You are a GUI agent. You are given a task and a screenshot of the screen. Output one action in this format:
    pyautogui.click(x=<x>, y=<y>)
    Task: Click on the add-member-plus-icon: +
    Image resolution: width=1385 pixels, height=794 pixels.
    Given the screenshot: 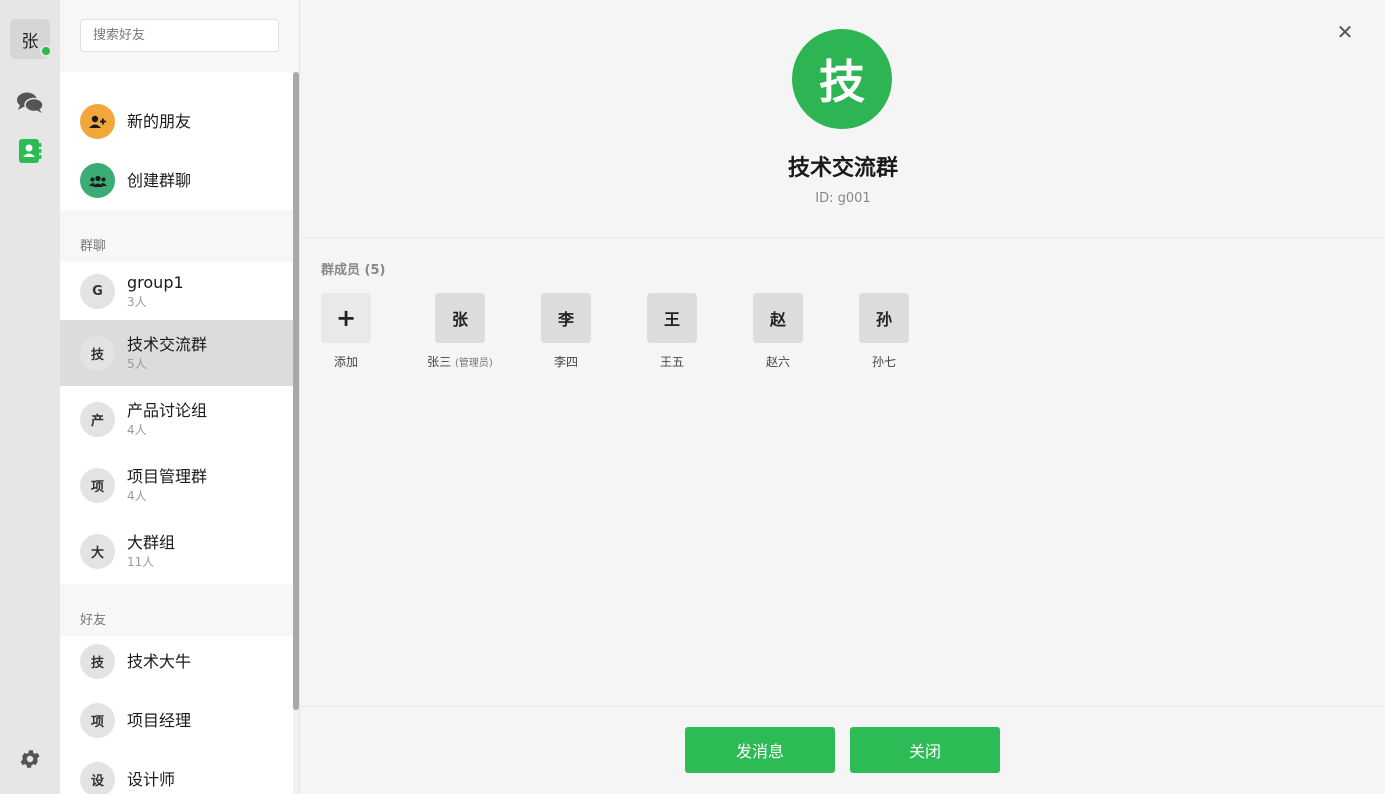 What is the action you would take?
    pyautogui.click(x=346, y=318)
    